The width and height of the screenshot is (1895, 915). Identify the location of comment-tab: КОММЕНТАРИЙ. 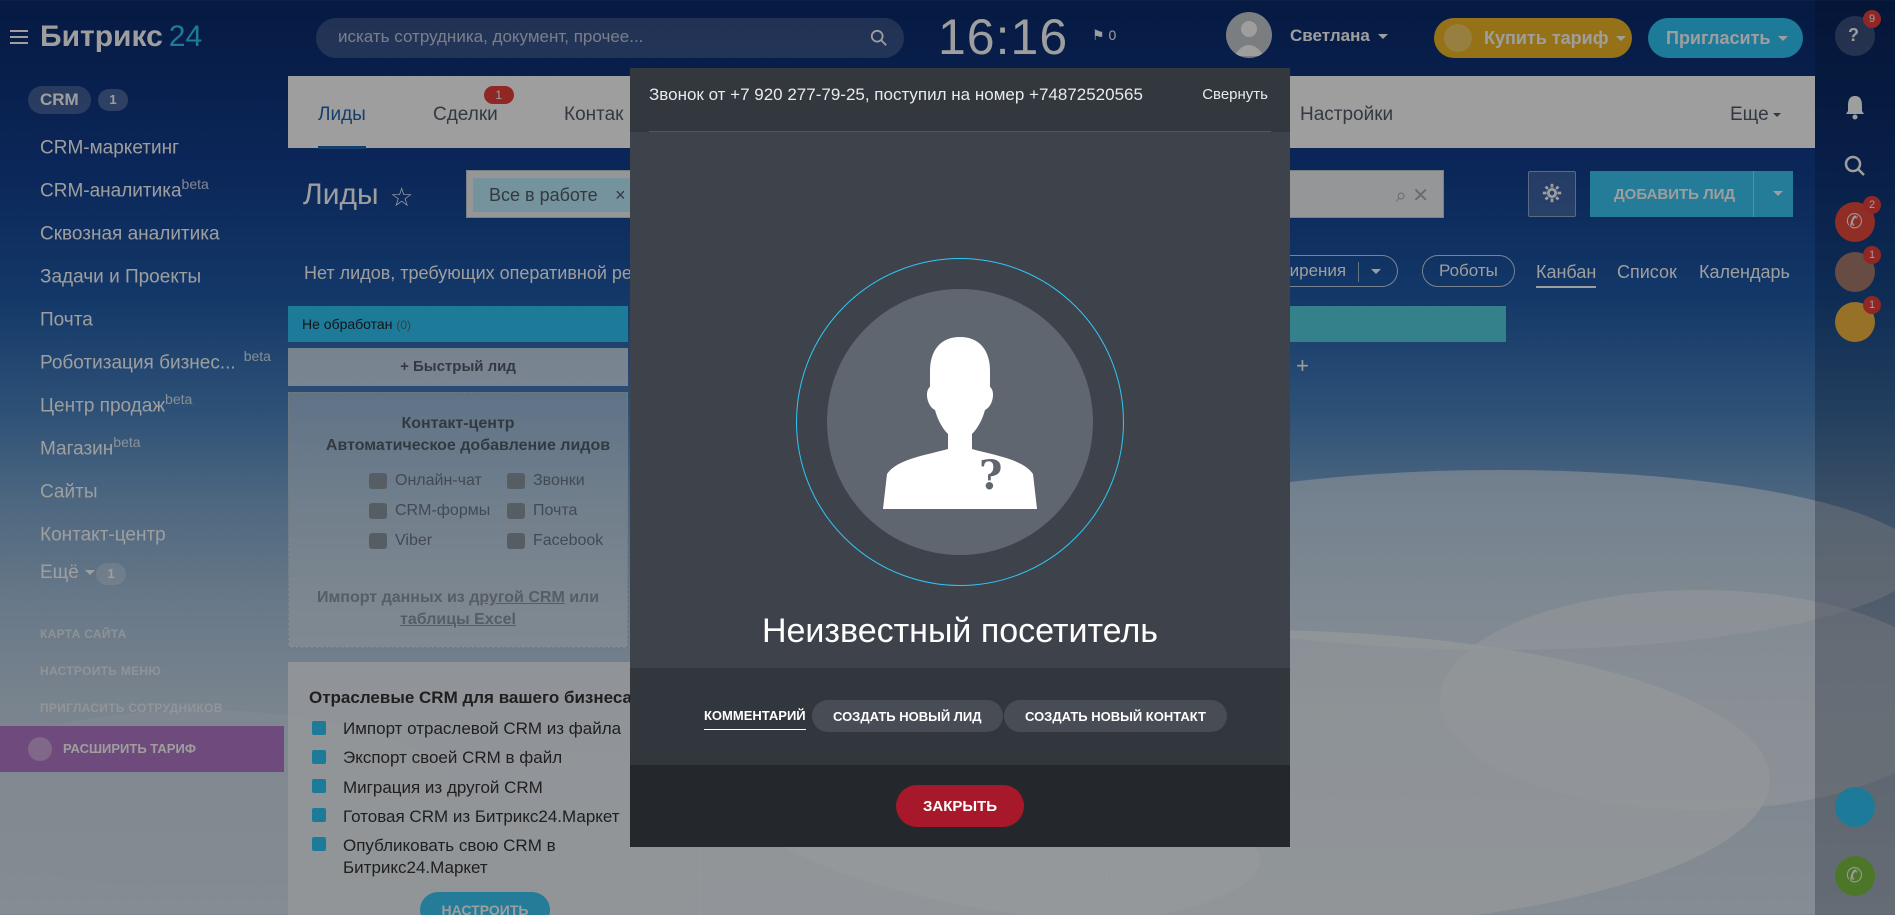
(755, 719).